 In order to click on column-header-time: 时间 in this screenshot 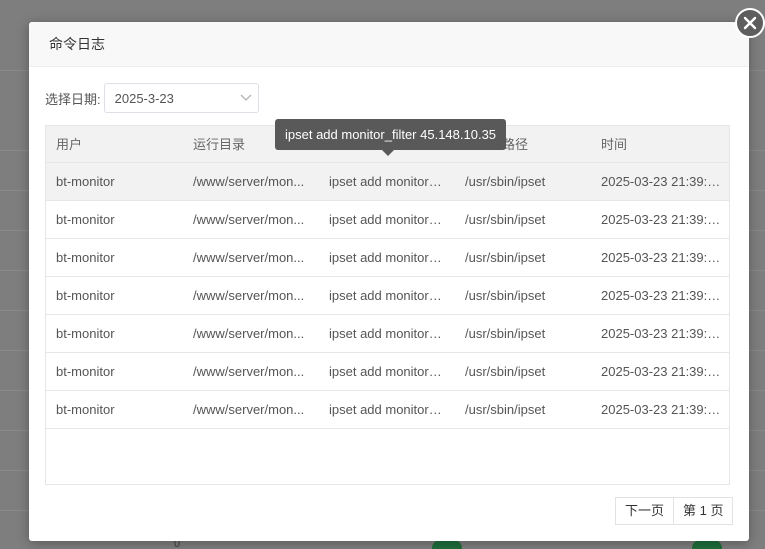, I will do `click(660, 144)`.